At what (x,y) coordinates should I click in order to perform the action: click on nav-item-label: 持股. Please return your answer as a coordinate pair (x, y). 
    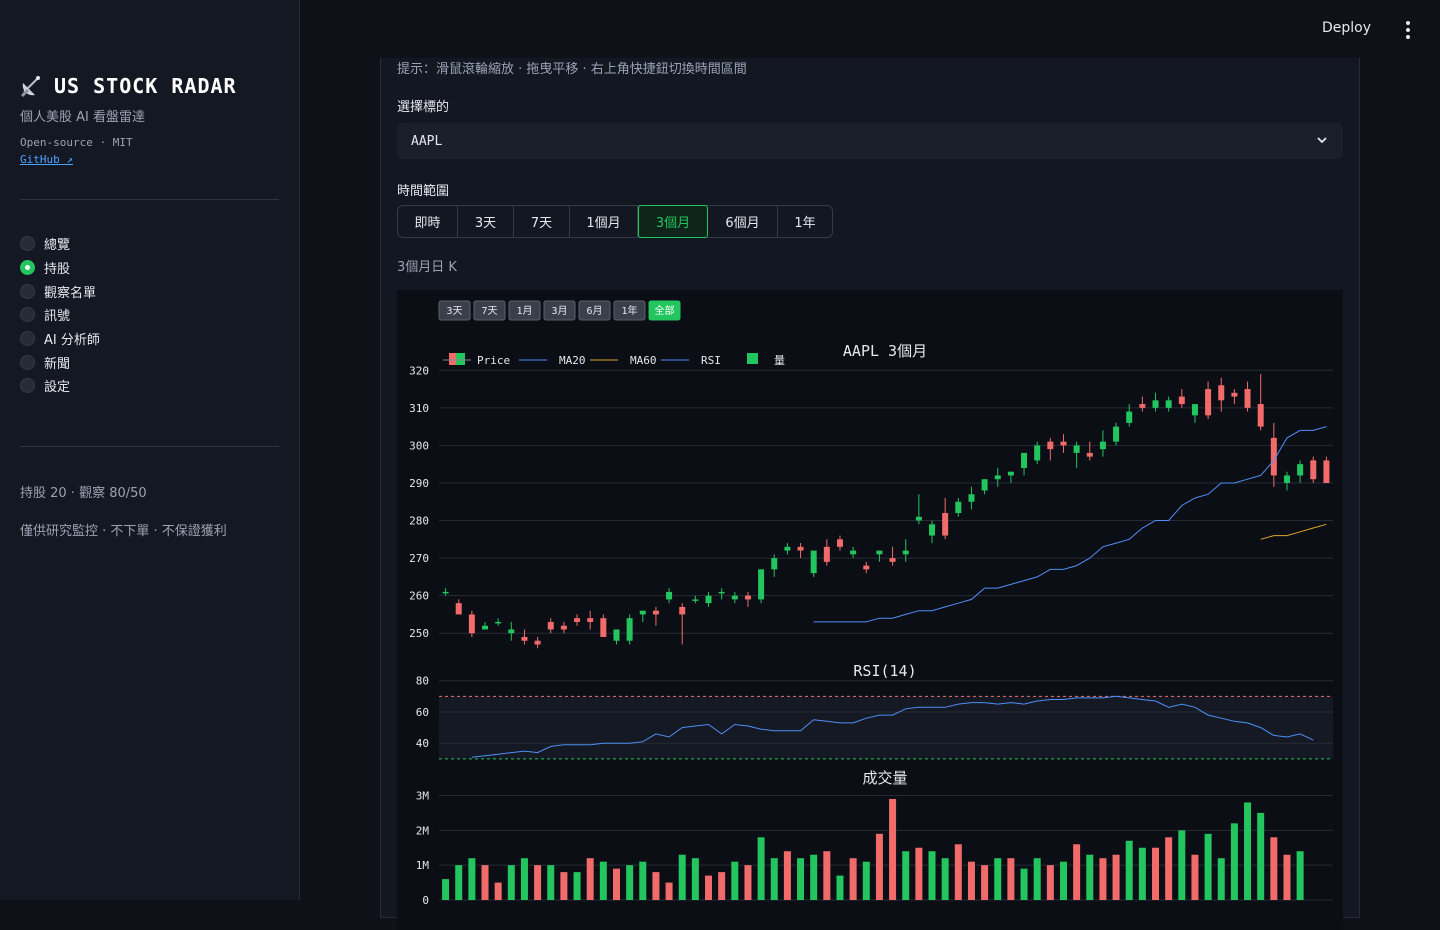
    Looking at the image, I should click on (57, 270).